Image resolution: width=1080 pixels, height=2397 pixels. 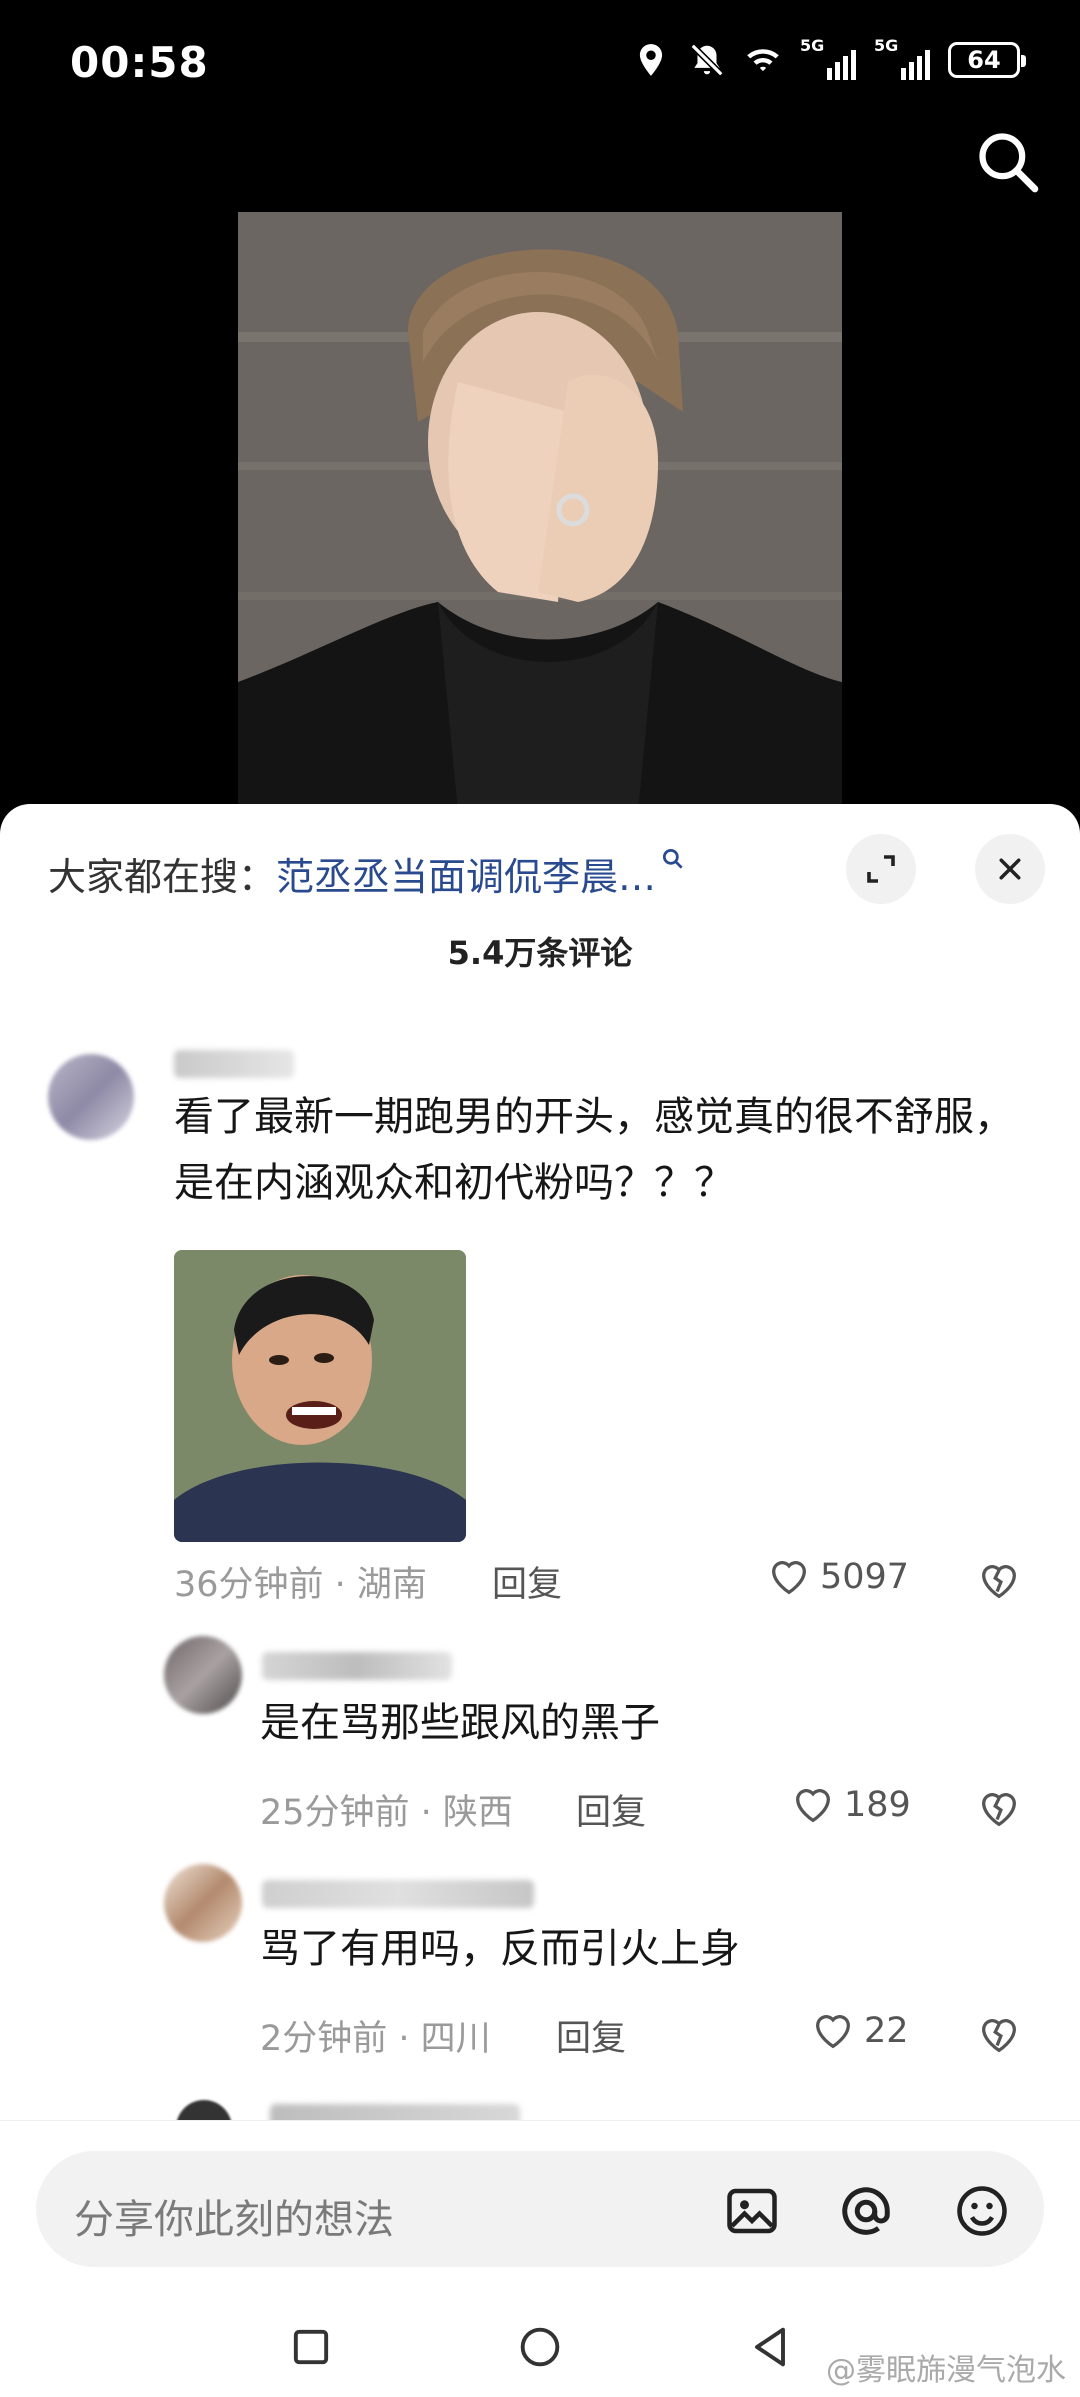 I want to click on mute-icon, so click(x=707, y=60).